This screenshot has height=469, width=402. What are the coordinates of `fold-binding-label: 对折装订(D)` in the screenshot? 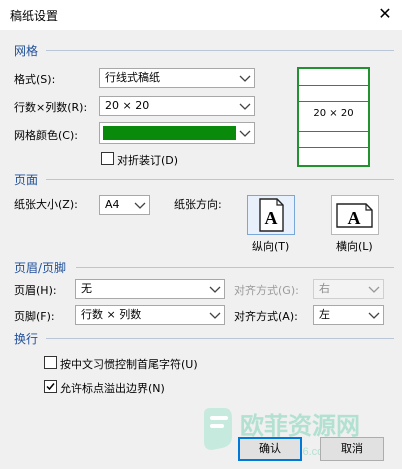 It's located at (148, 160).